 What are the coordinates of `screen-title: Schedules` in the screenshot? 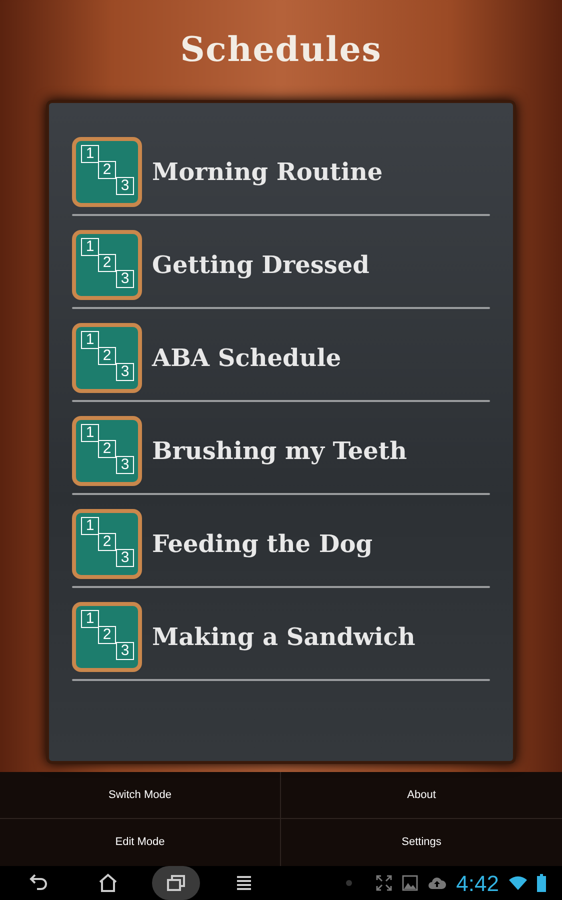 It's located at (281, 50).